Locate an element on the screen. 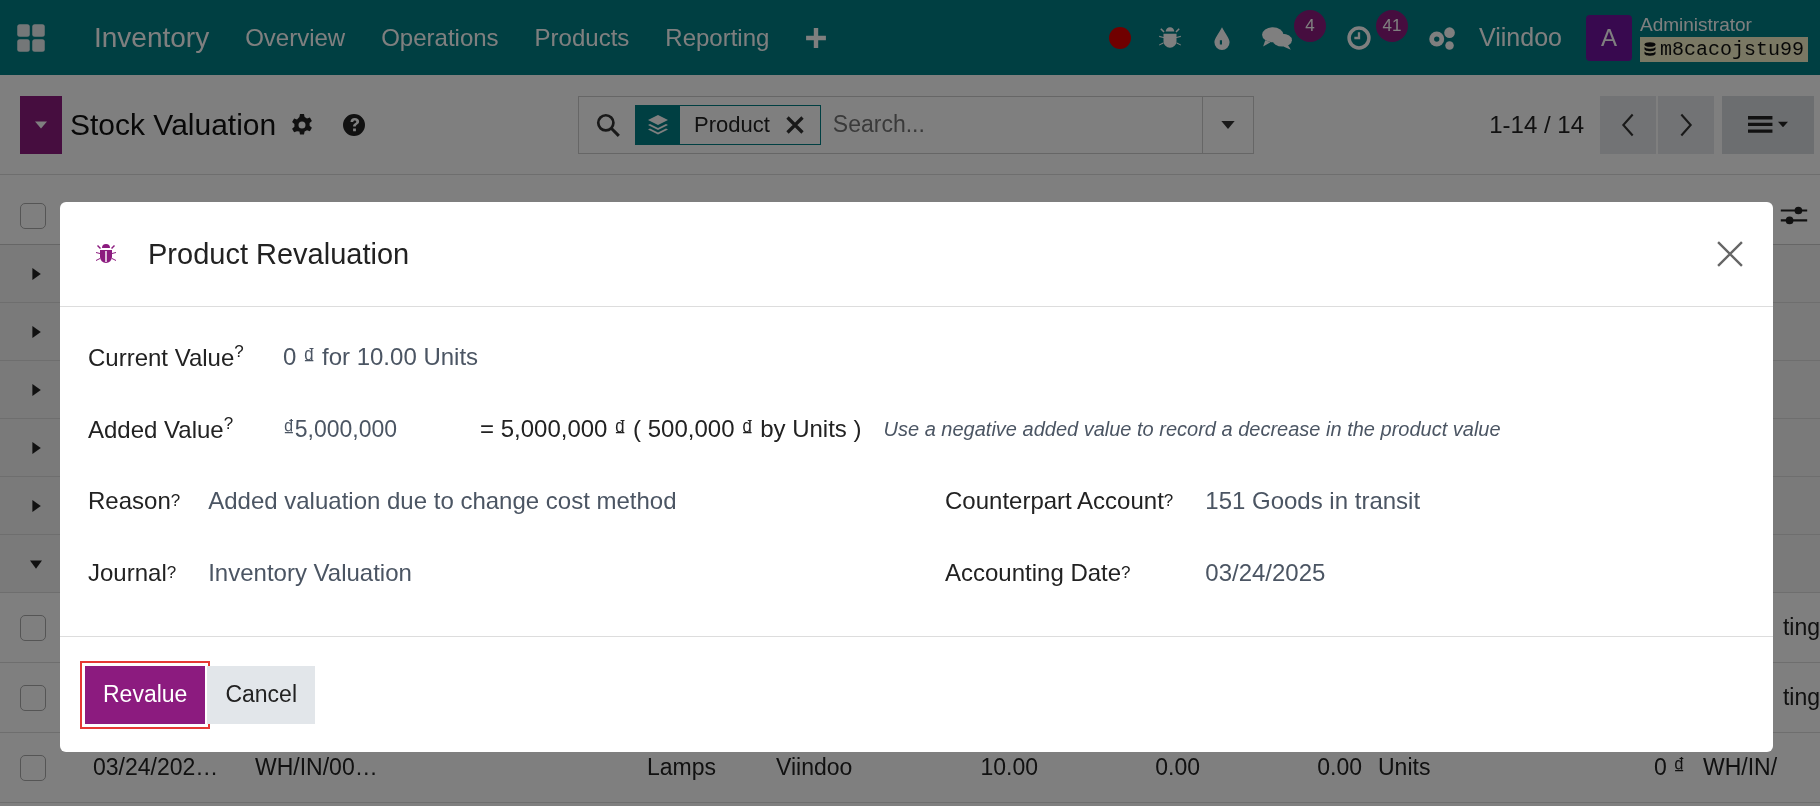  previous-page-button is located at coordinates (1628, 124).